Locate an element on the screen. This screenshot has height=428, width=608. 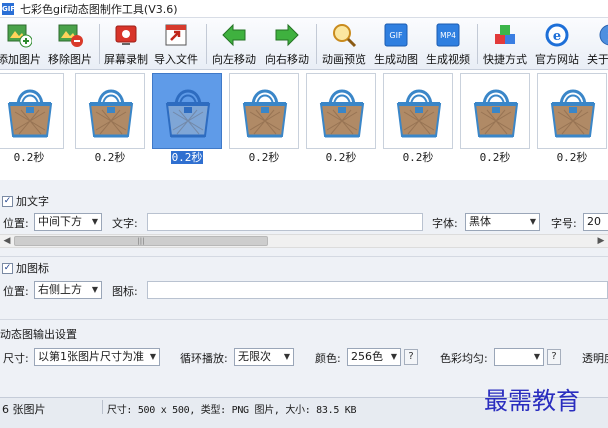
font-size-value: 20 is located at coordinates (594, 221).